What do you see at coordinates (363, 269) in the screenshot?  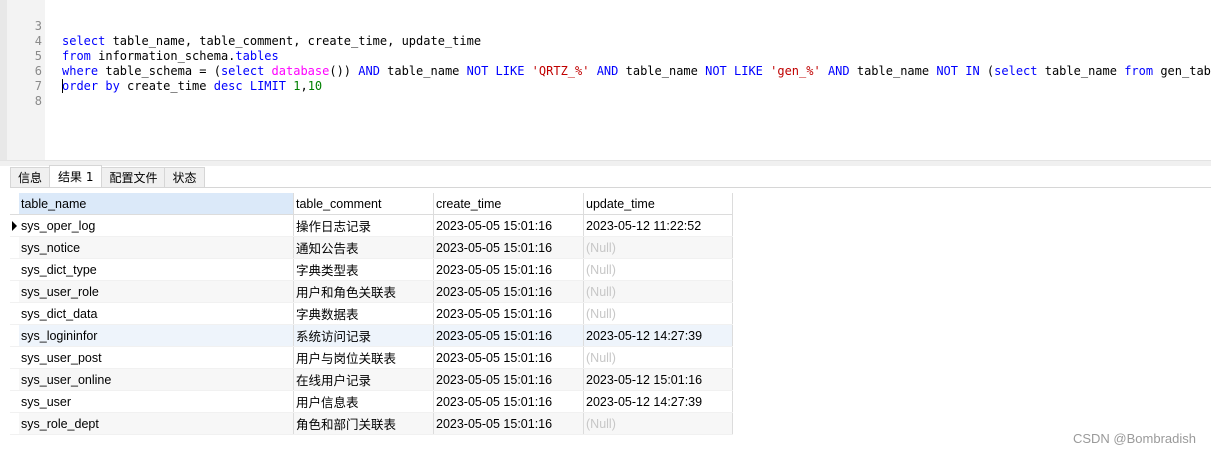 I see `table-comment-cell: 字典类型表` at bounding box center [363, 269].